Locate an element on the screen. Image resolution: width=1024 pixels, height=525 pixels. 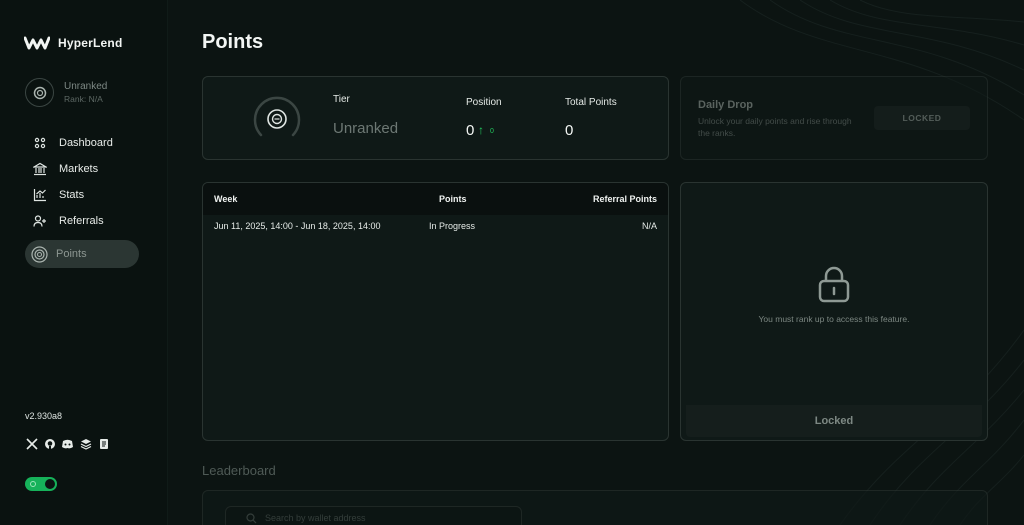
total-points-label: Total Points is located at coordinates (591, 102).